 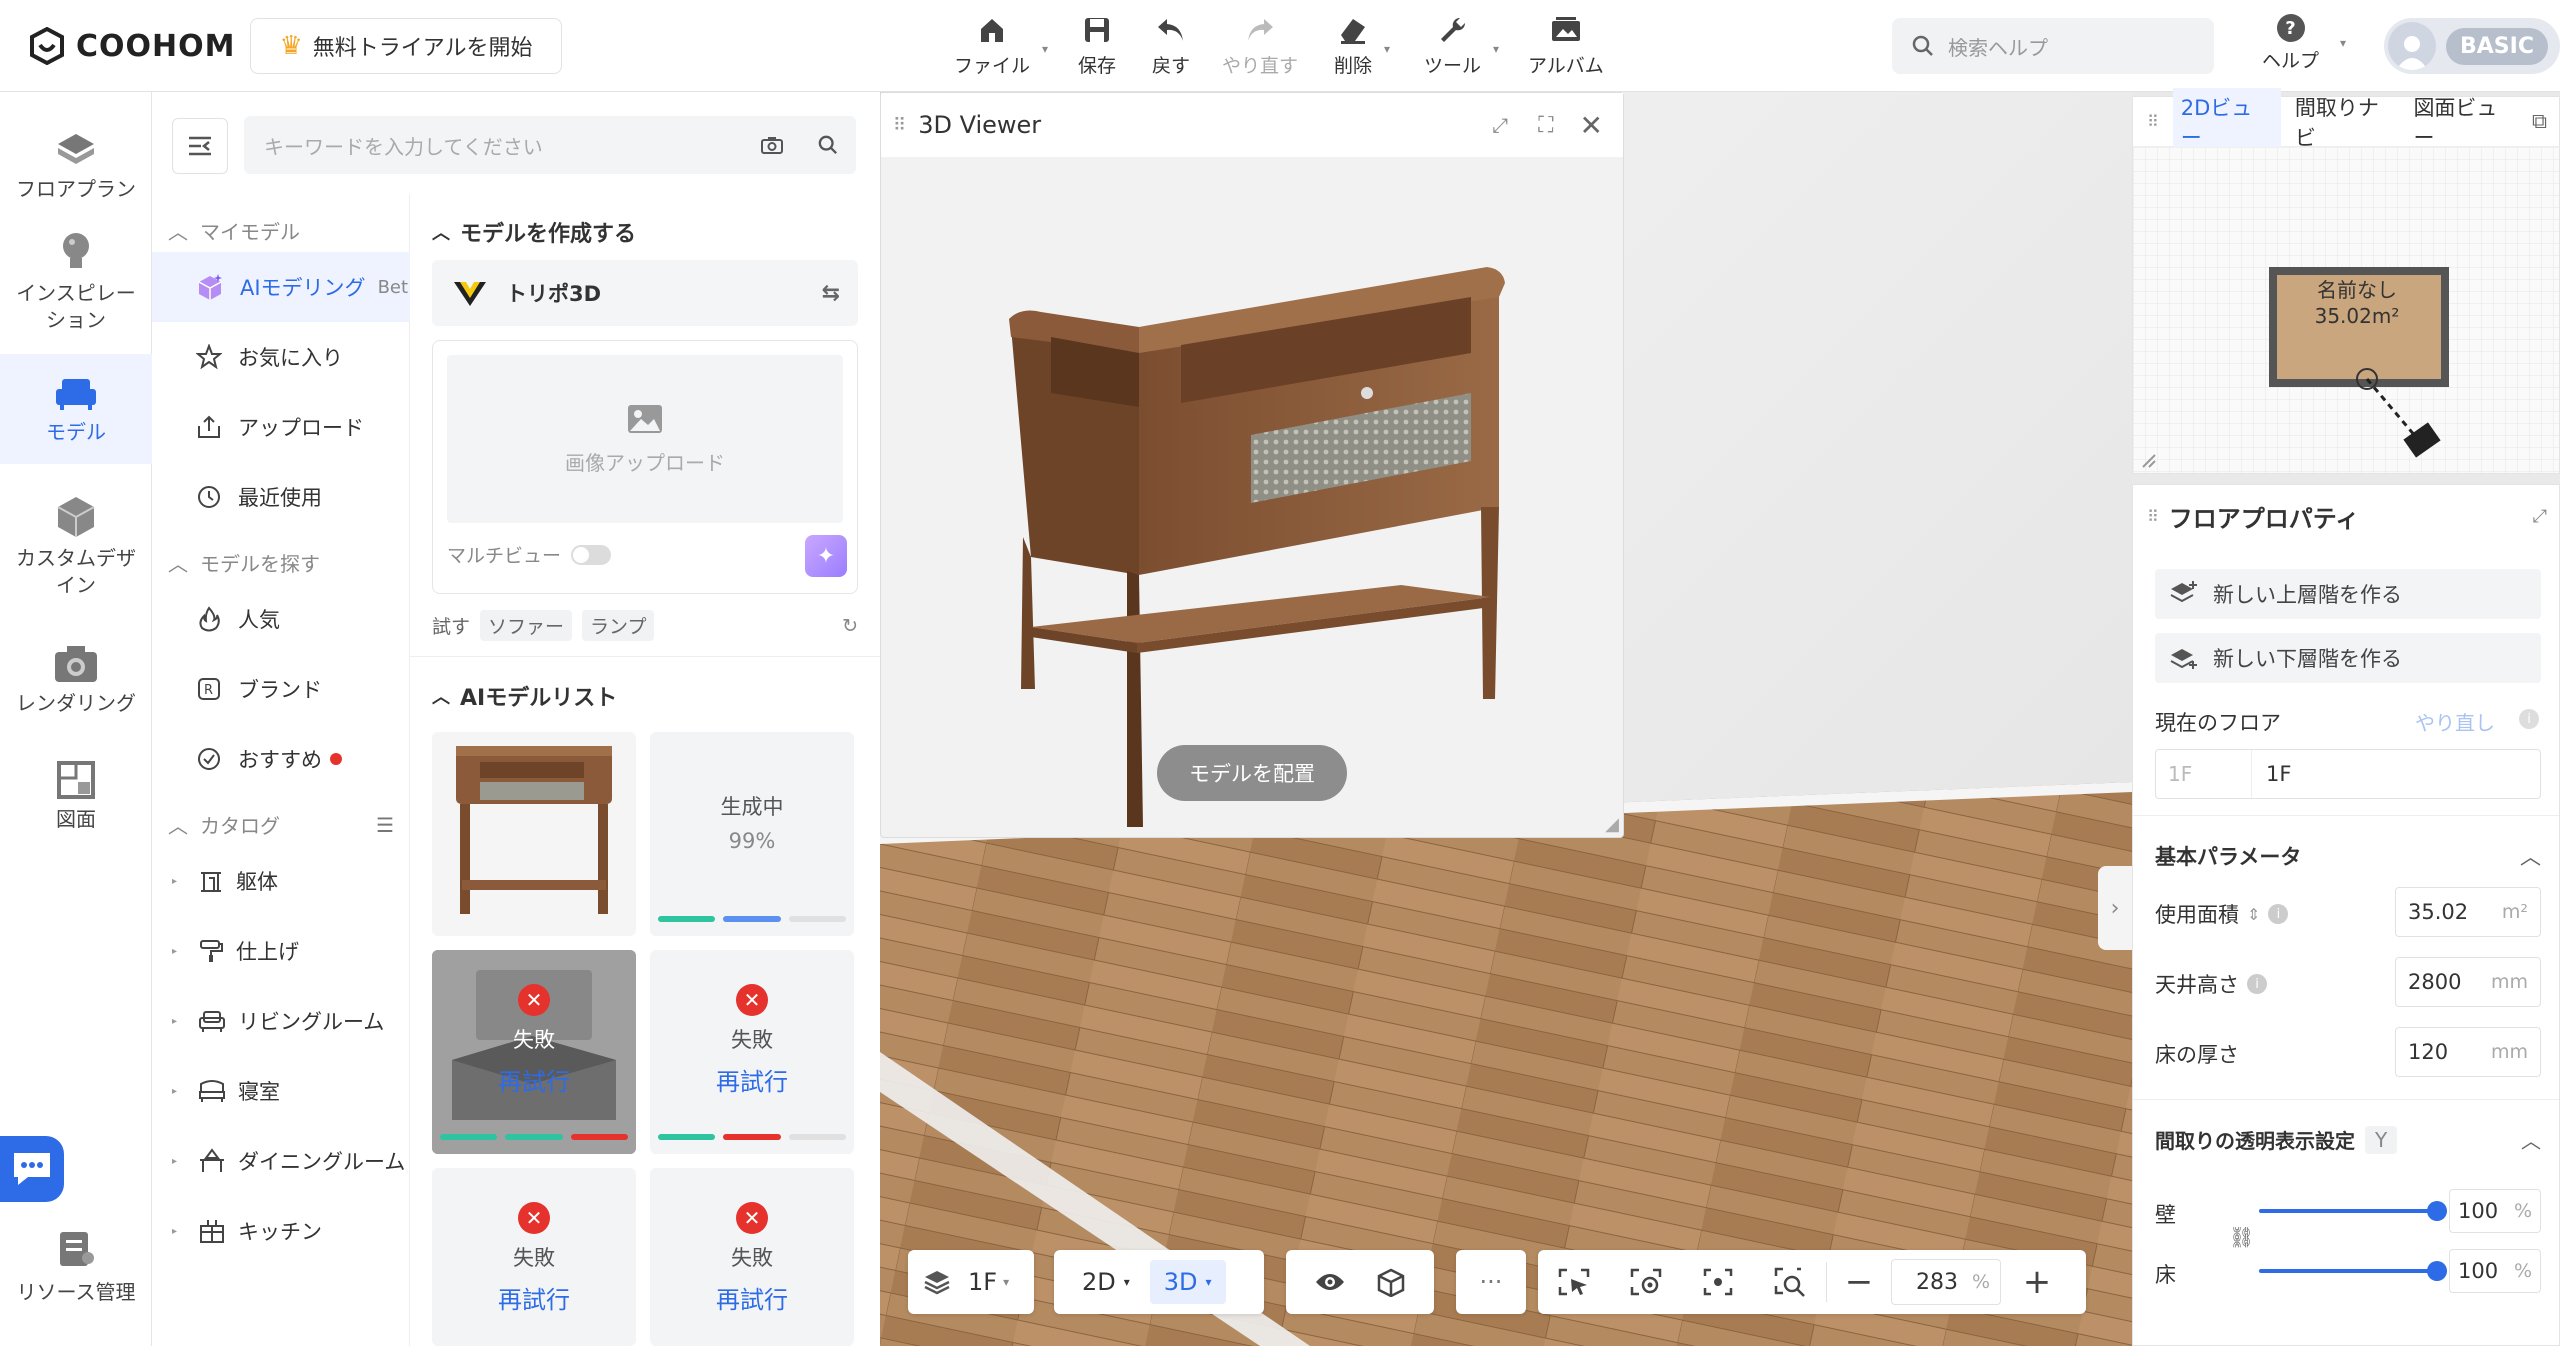 I want to click on cube-icon, so click(x=1391, y=1282).